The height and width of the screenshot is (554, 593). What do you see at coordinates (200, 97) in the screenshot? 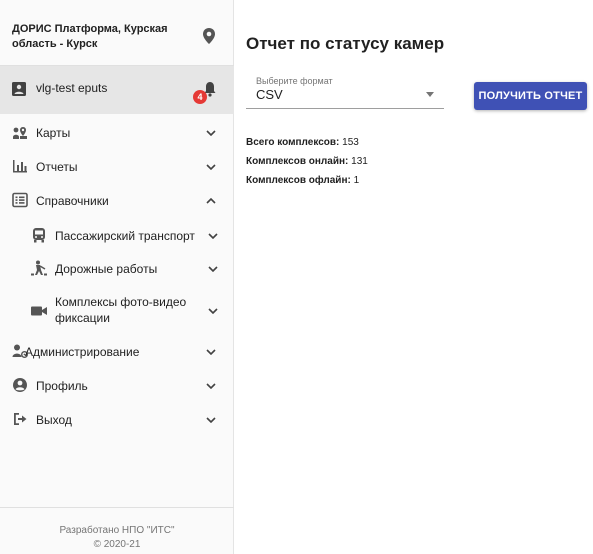
I see `notification-badge: 4` at bounding box center [200, 97].